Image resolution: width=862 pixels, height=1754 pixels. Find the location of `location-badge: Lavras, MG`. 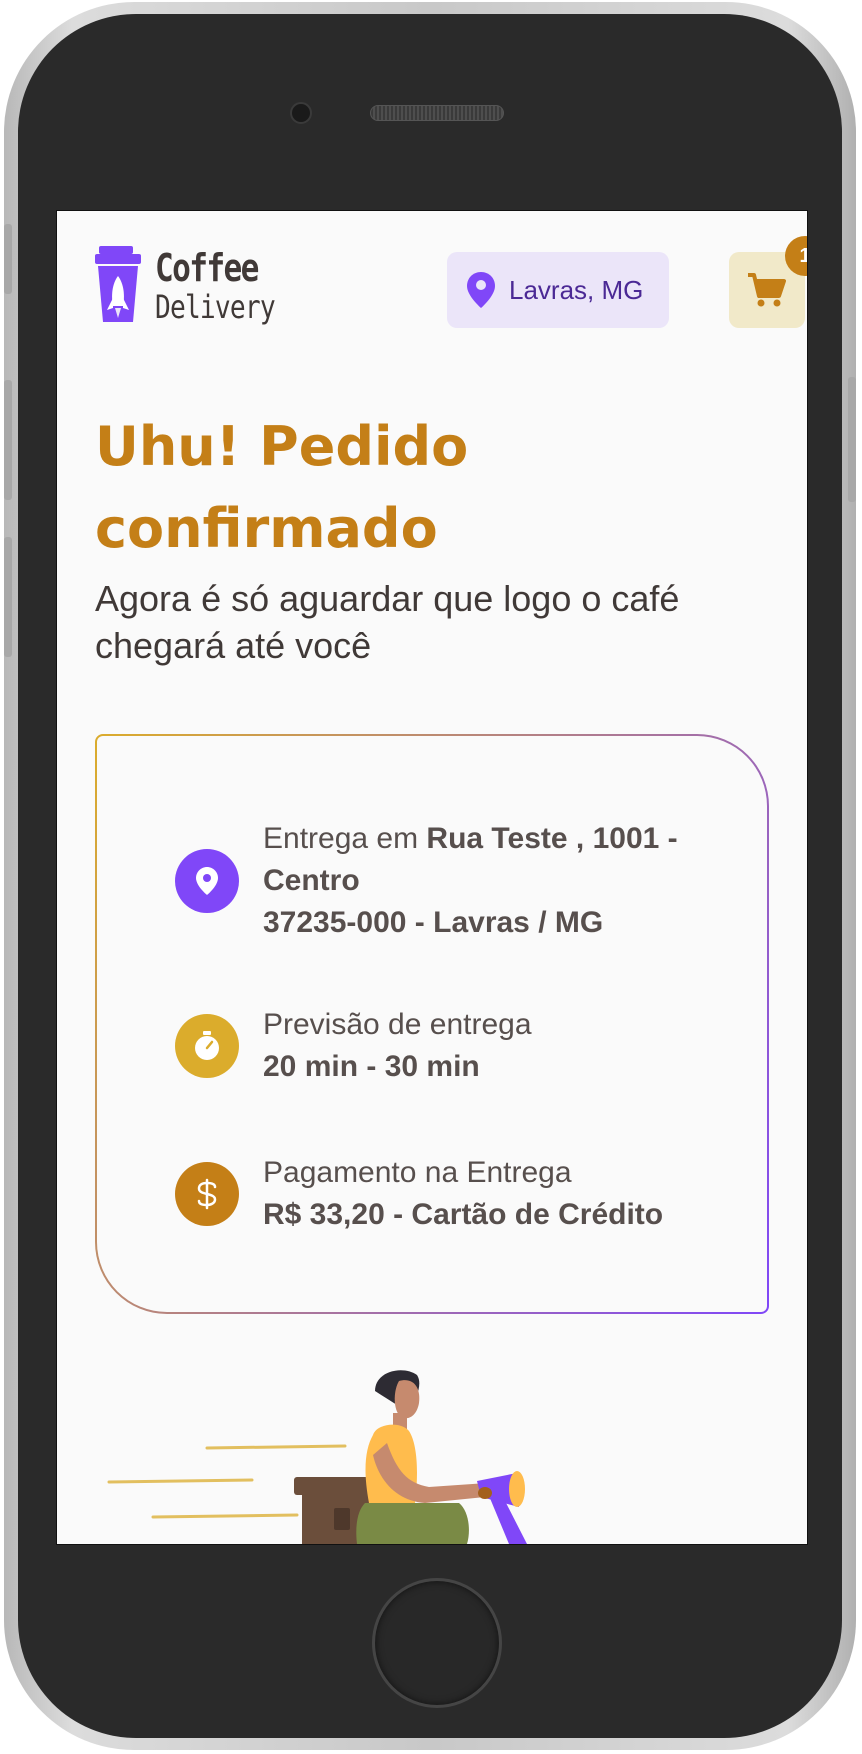

location-badge: Lavras, MG is located at coordinates (558, 290).